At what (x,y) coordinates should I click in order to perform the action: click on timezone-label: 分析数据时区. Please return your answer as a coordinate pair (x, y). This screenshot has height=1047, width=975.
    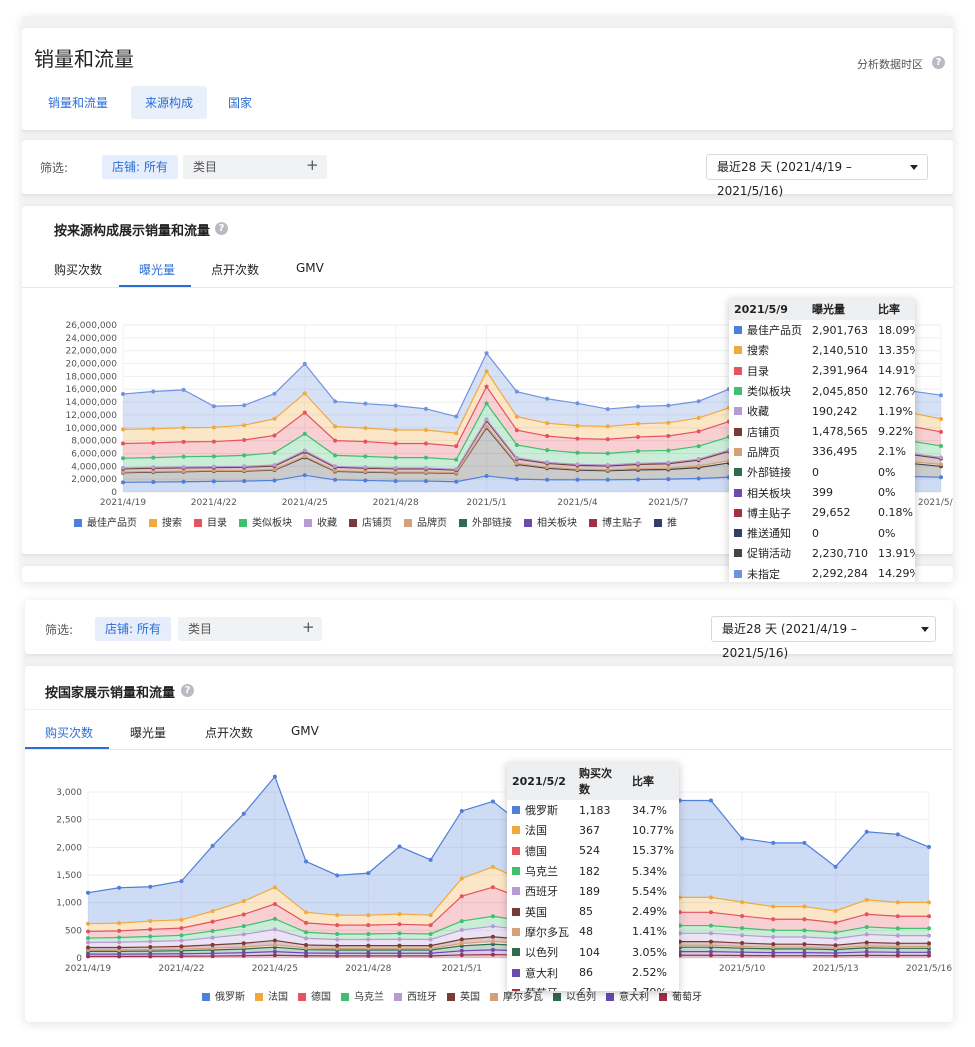
    Looking at the image, I should click on (890, 64).